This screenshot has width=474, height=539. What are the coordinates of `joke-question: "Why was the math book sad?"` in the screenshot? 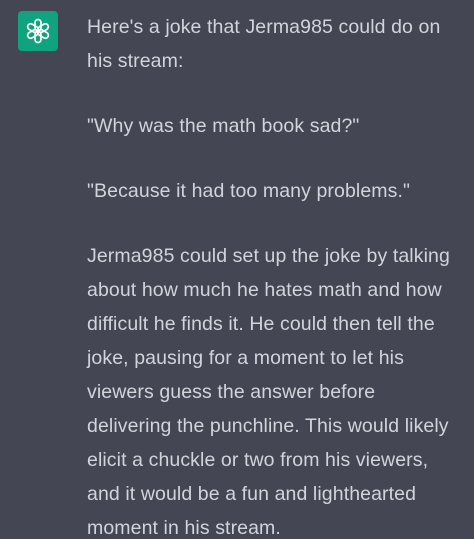 It's located at (223, 126).